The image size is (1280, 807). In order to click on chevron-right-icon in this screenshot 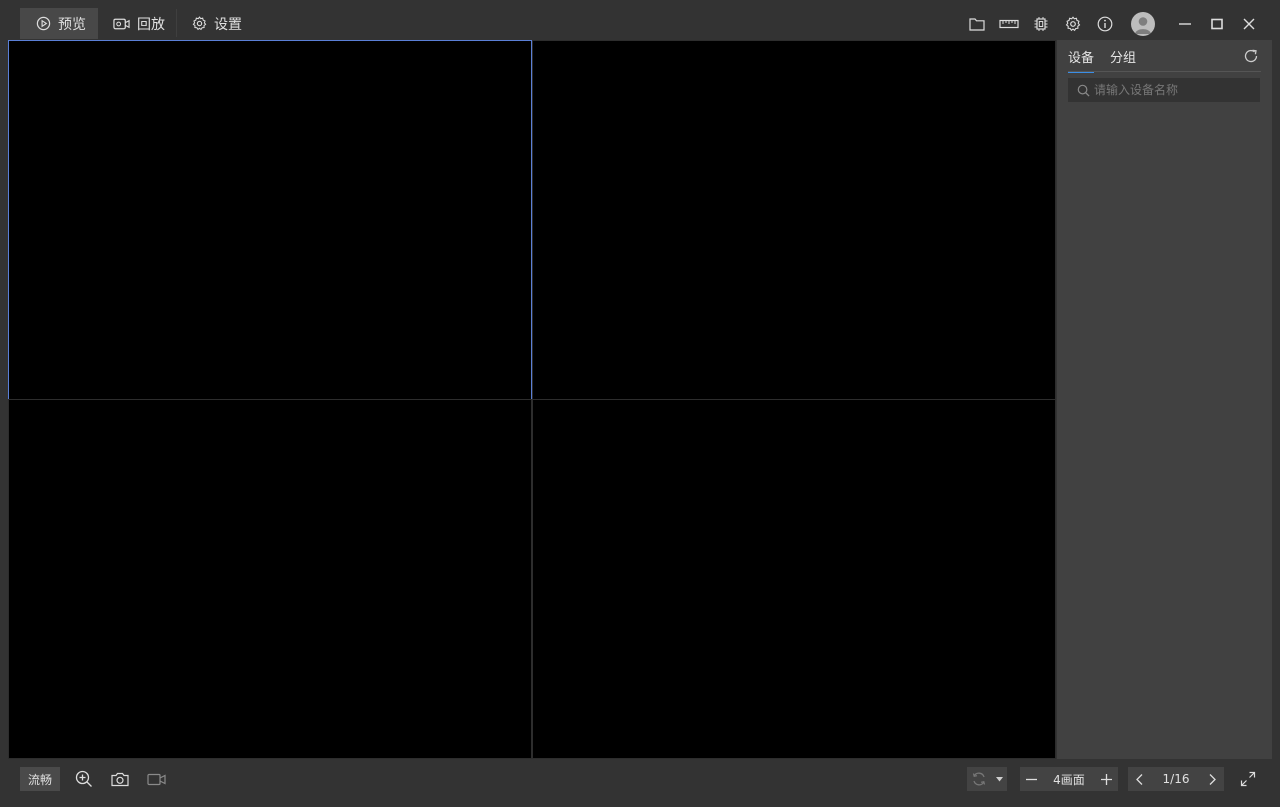, I will do `click(1213, 779)`.